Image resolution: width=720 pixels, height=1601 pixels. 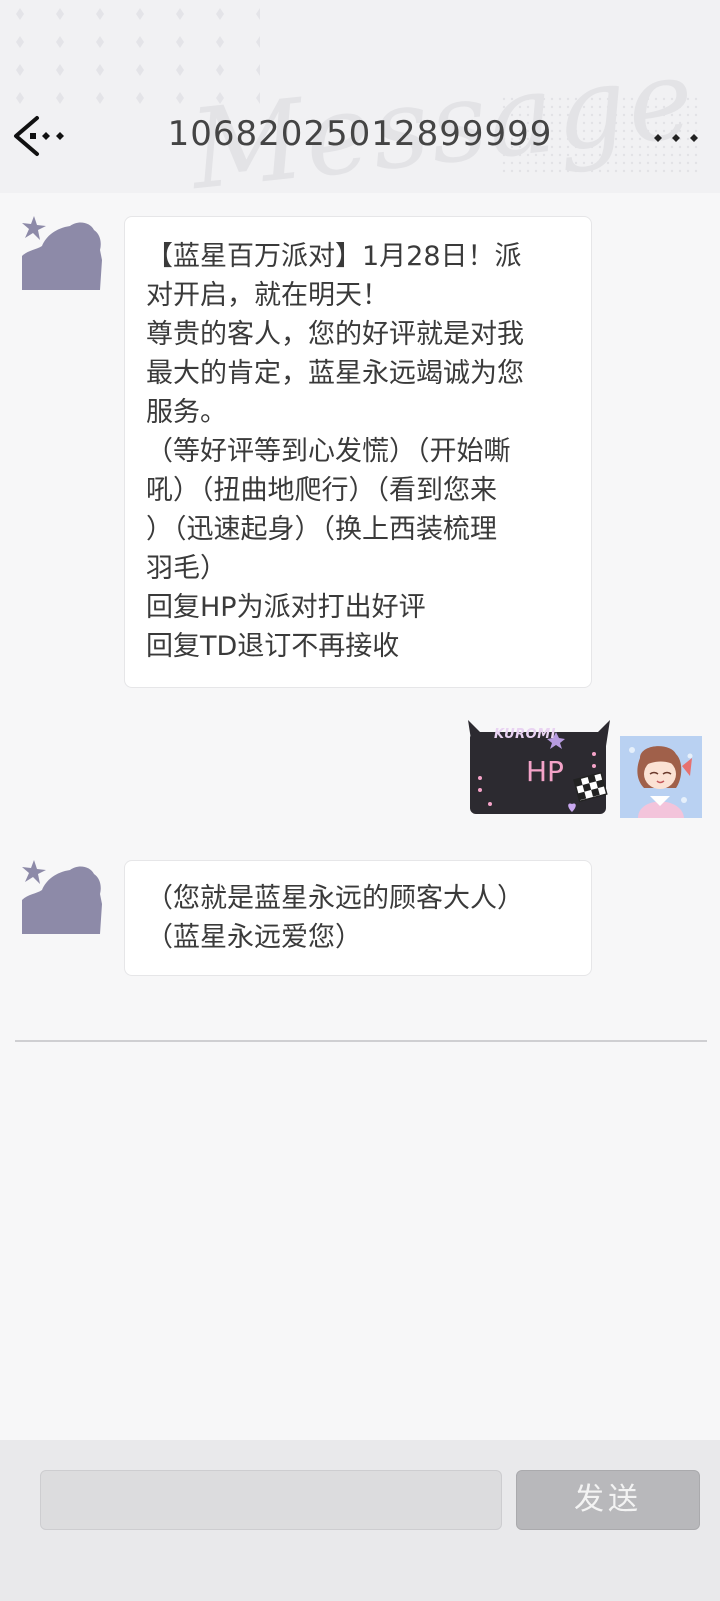 I want to click on message-line: 回复HP为派对打出好评, so click(x=286, y=607).